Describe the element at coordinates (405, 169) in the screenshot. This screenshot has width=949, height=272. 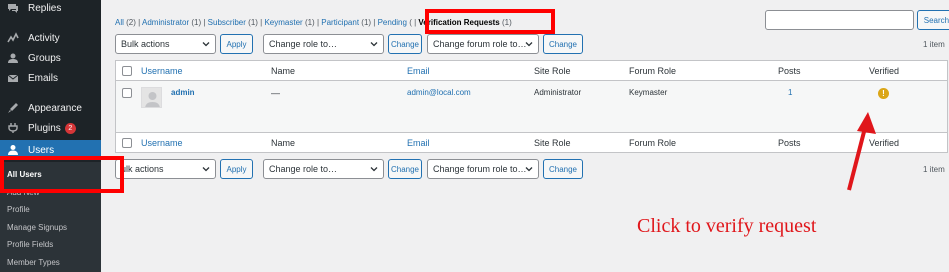
I see `change-role-button-bottom: Change` at that location.